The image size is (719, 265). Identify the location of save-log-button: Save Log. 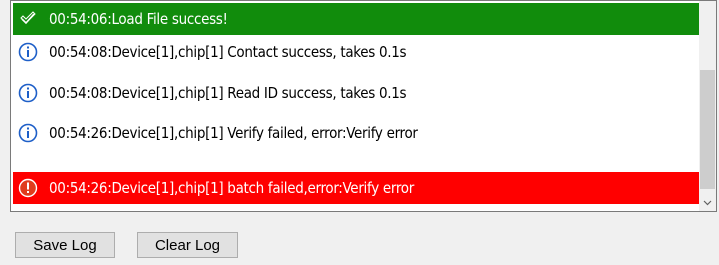
(65, 245).